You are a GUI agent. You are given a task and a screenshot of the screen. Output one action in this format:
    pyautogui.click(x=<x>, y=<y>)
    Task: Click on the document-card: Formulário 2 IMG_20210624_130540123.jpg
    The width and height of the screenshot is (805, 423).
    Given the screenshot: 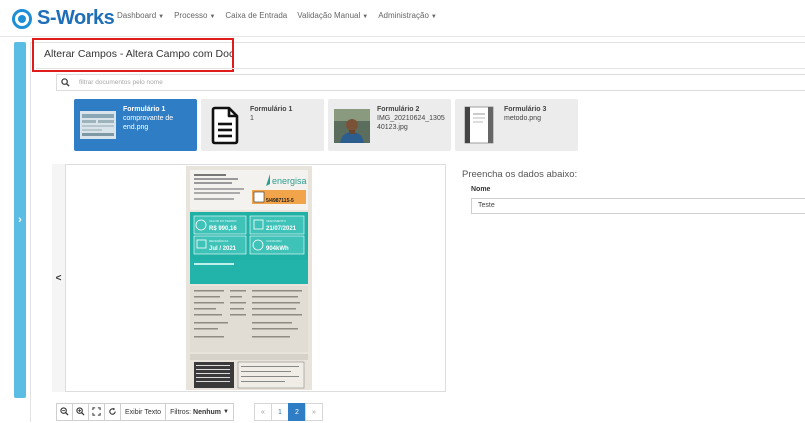 What is the action you would take?
    pyautogui.click(x=389, y=125)
    